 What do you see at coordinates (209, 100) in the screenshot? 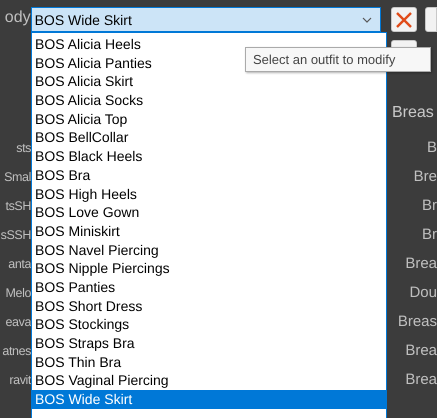
I see `dropdown-item: BOS Alicia Socks` at bounding box center [209, 100].